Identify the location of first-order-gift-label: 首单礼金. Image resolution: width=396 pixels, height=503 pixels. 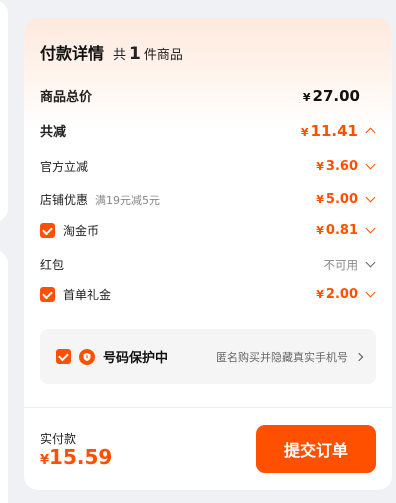
(87, 295).